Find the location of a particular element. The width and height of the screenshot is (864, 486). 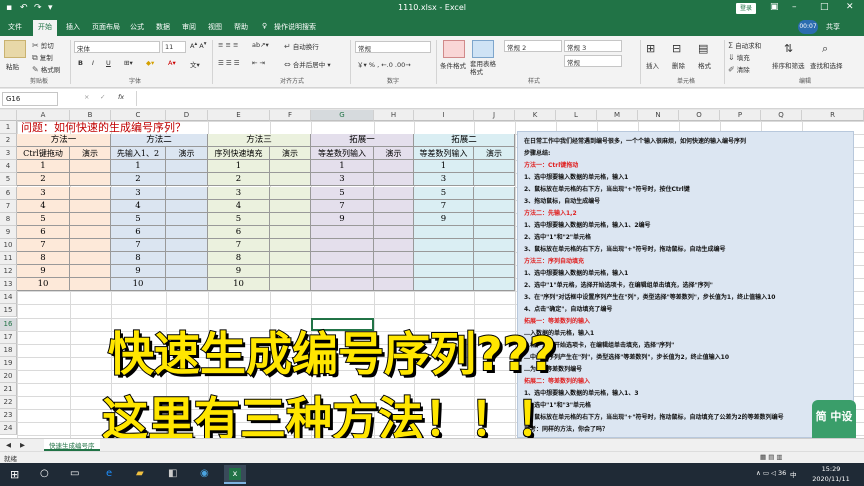

sub-header-6: 等差数列输入 is located at coordinates (342, 154).